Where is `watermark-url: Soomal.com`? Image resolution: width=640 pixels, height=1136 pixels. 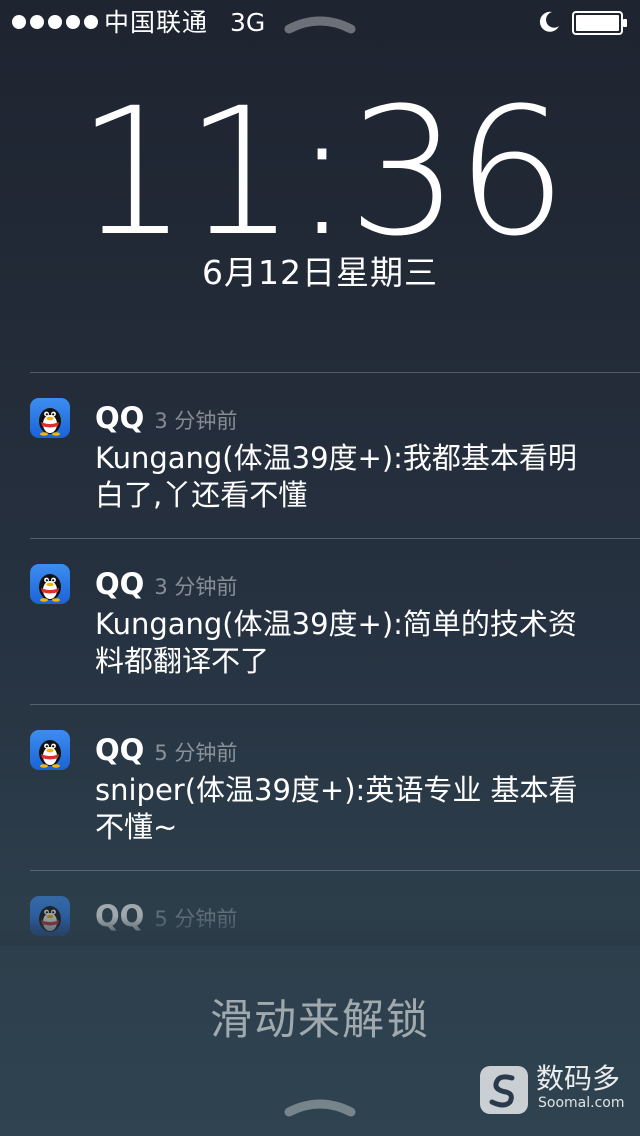 watermark-url: Soomal.com is located at coordinates (581, 1103).